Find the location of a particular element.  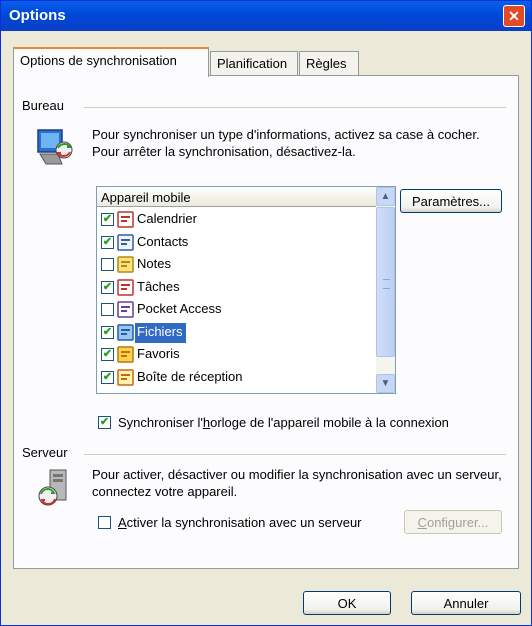

list-scrollbar: ▲ ▼ is located at coordinates (385, 290).